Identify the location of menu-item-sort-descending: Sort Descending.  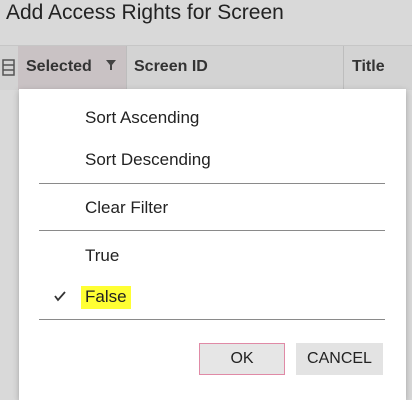
(148, 160).